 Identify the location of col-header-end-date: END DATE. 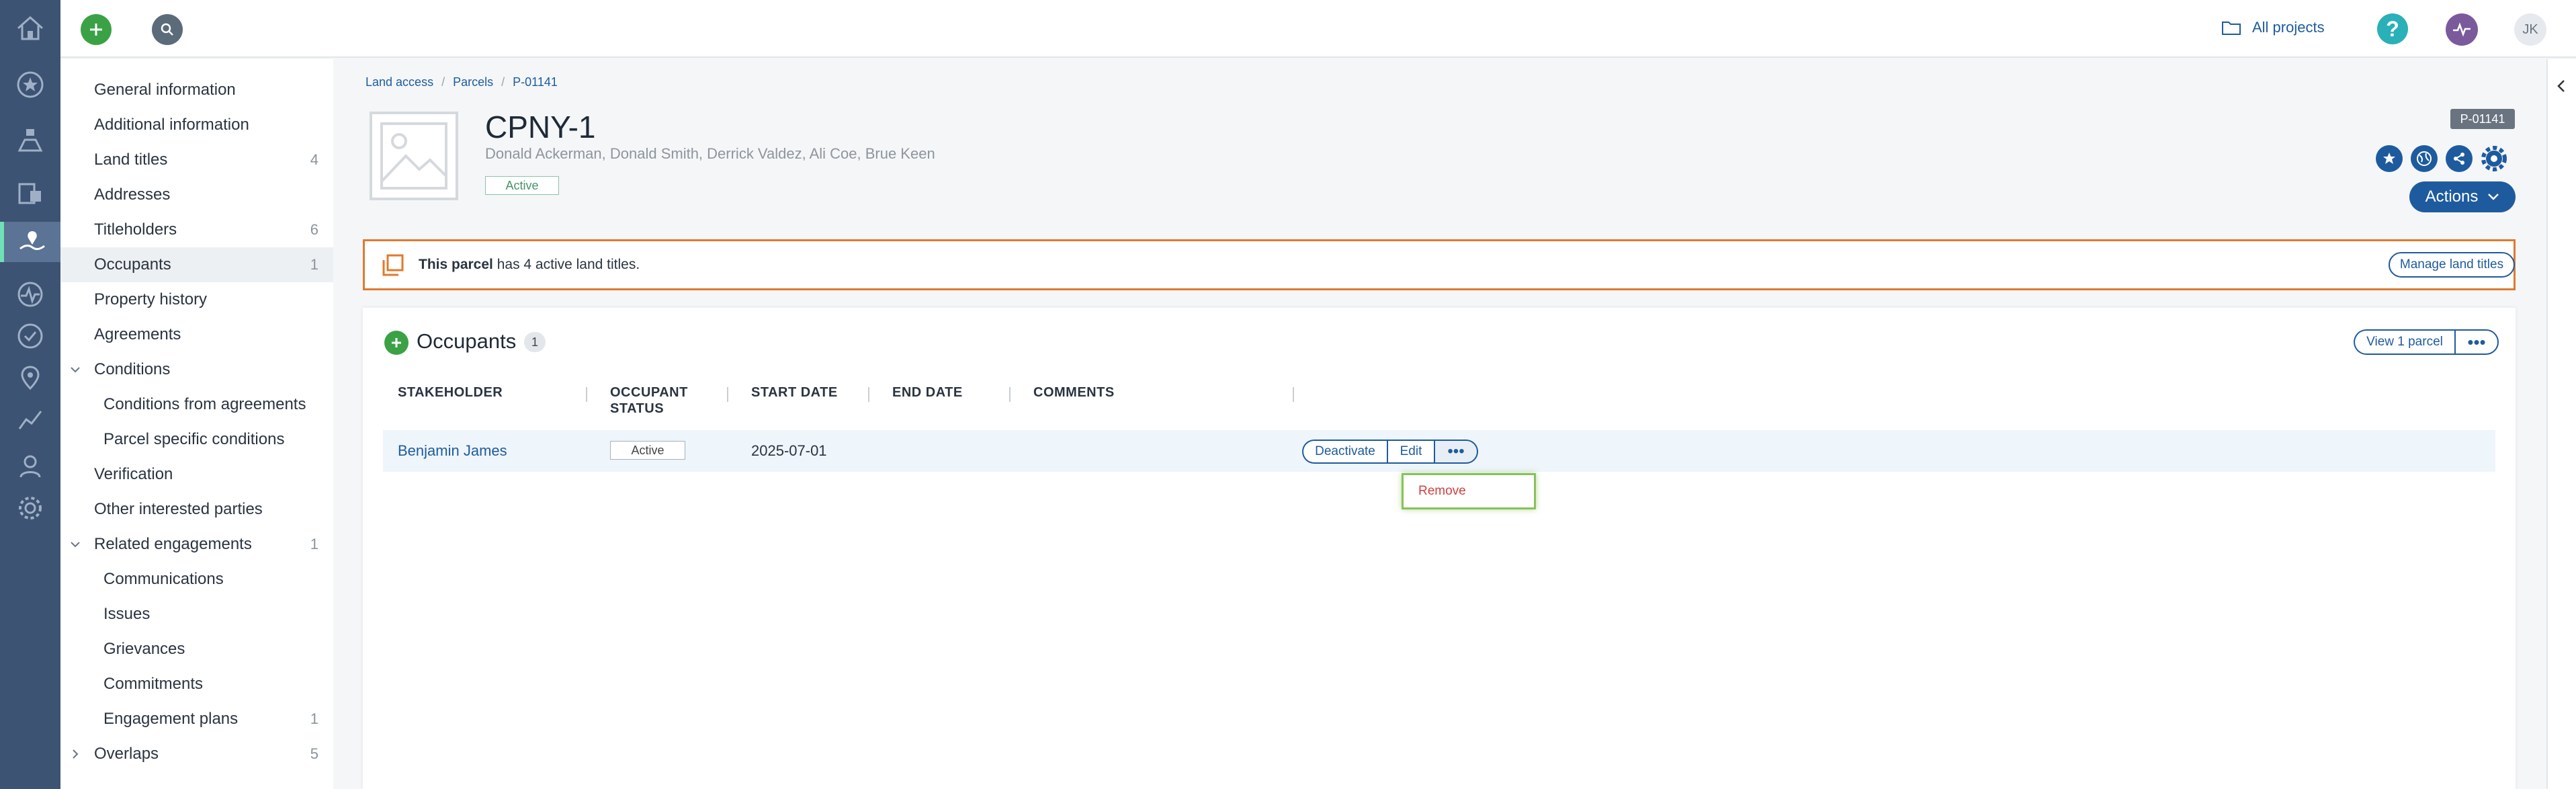
(927, 392).